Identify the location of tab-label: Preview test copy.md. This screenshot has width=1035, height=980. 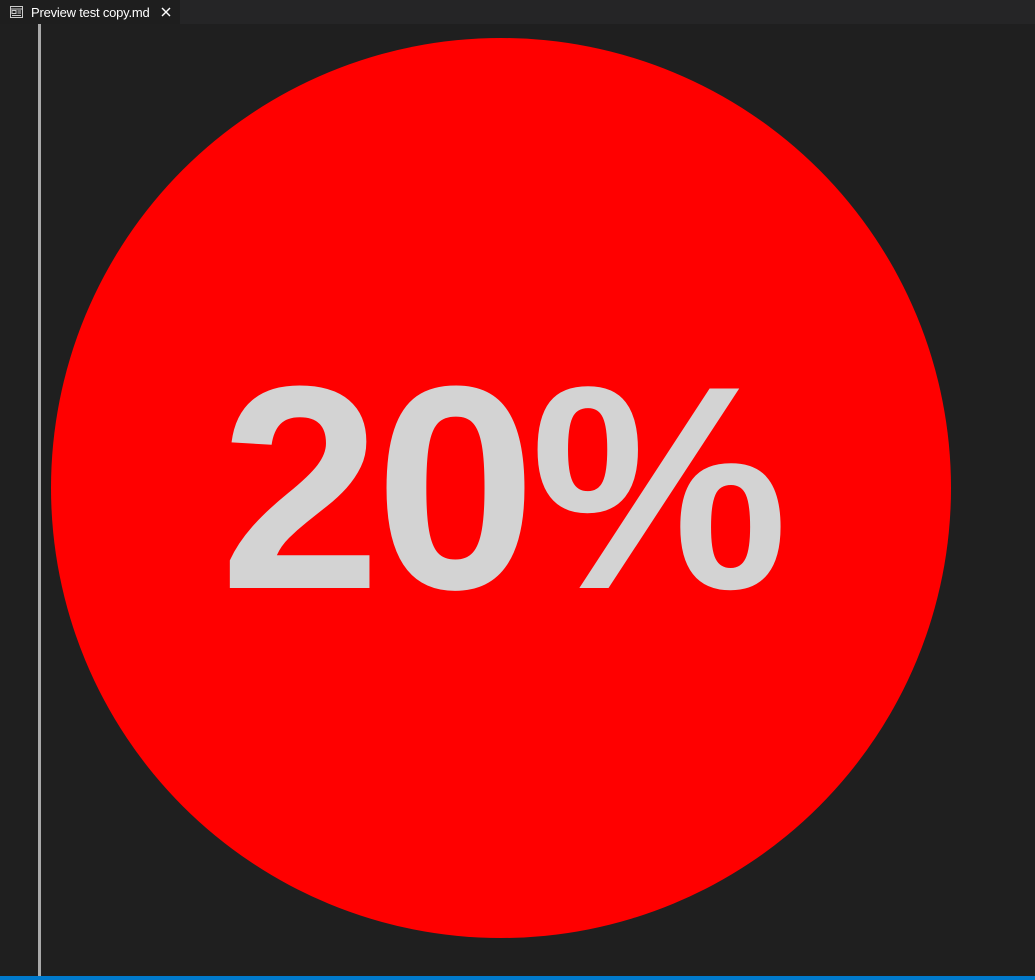
(90, 12).